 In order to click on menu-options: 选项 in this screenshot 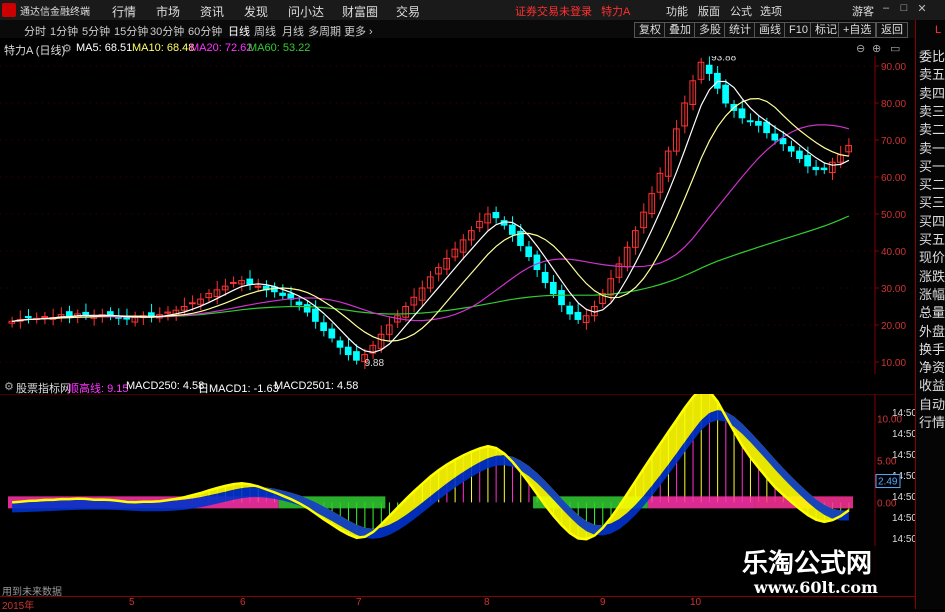, I will do `click(771, 11)`.